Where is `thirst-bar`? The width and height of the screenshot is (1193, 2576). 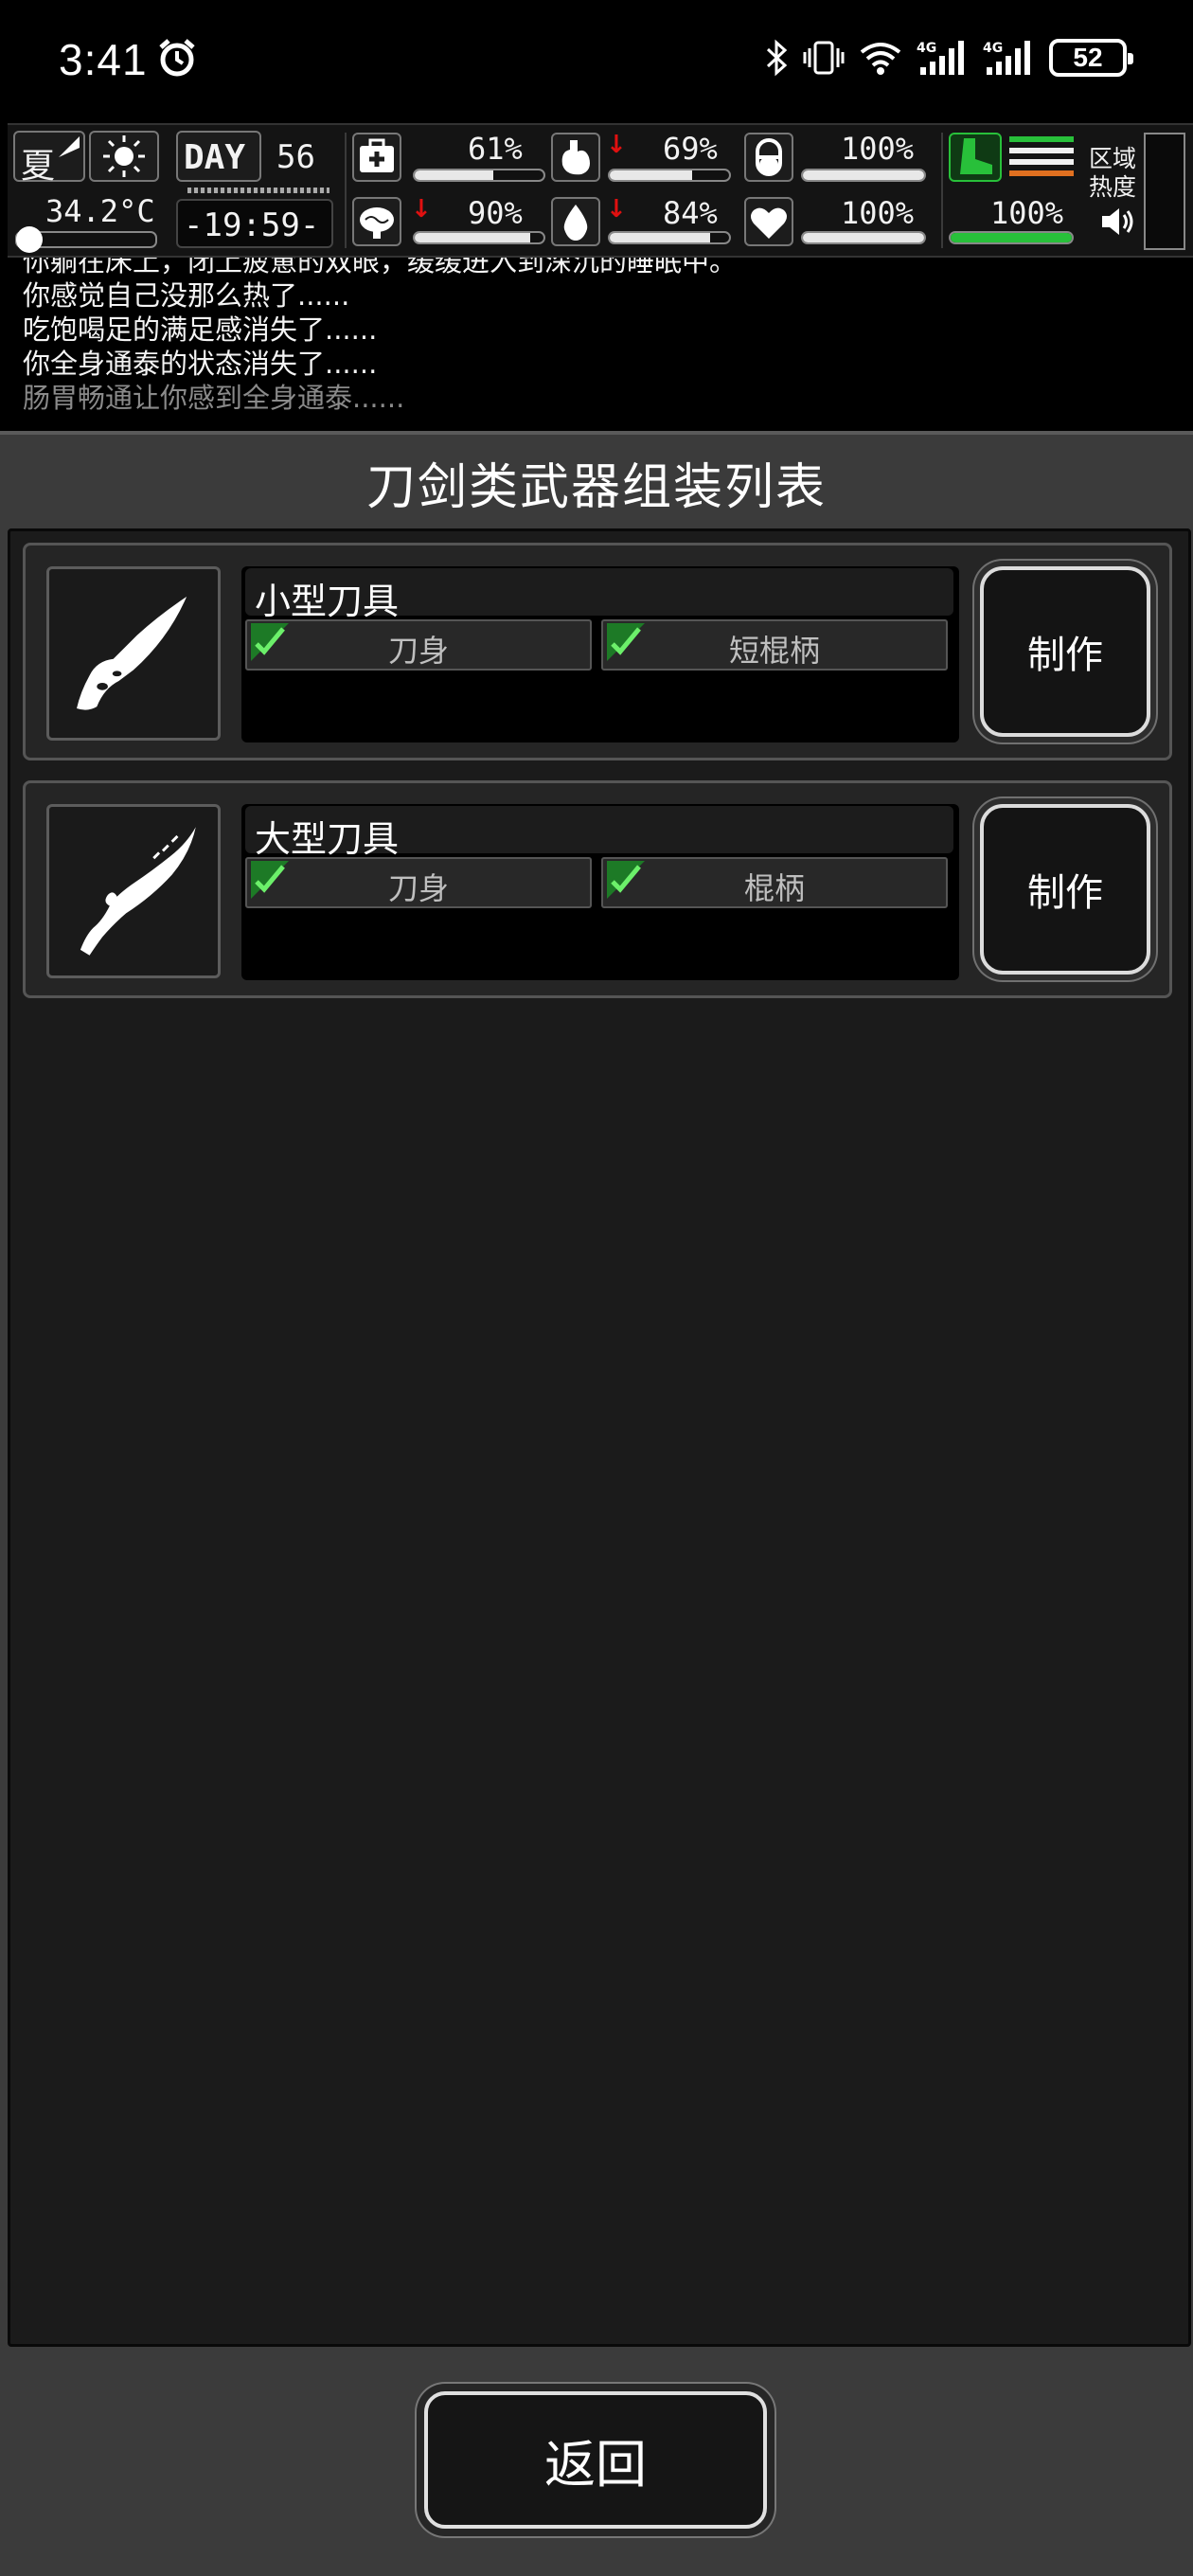 thirst-bar is located at coordinates (669, 237).